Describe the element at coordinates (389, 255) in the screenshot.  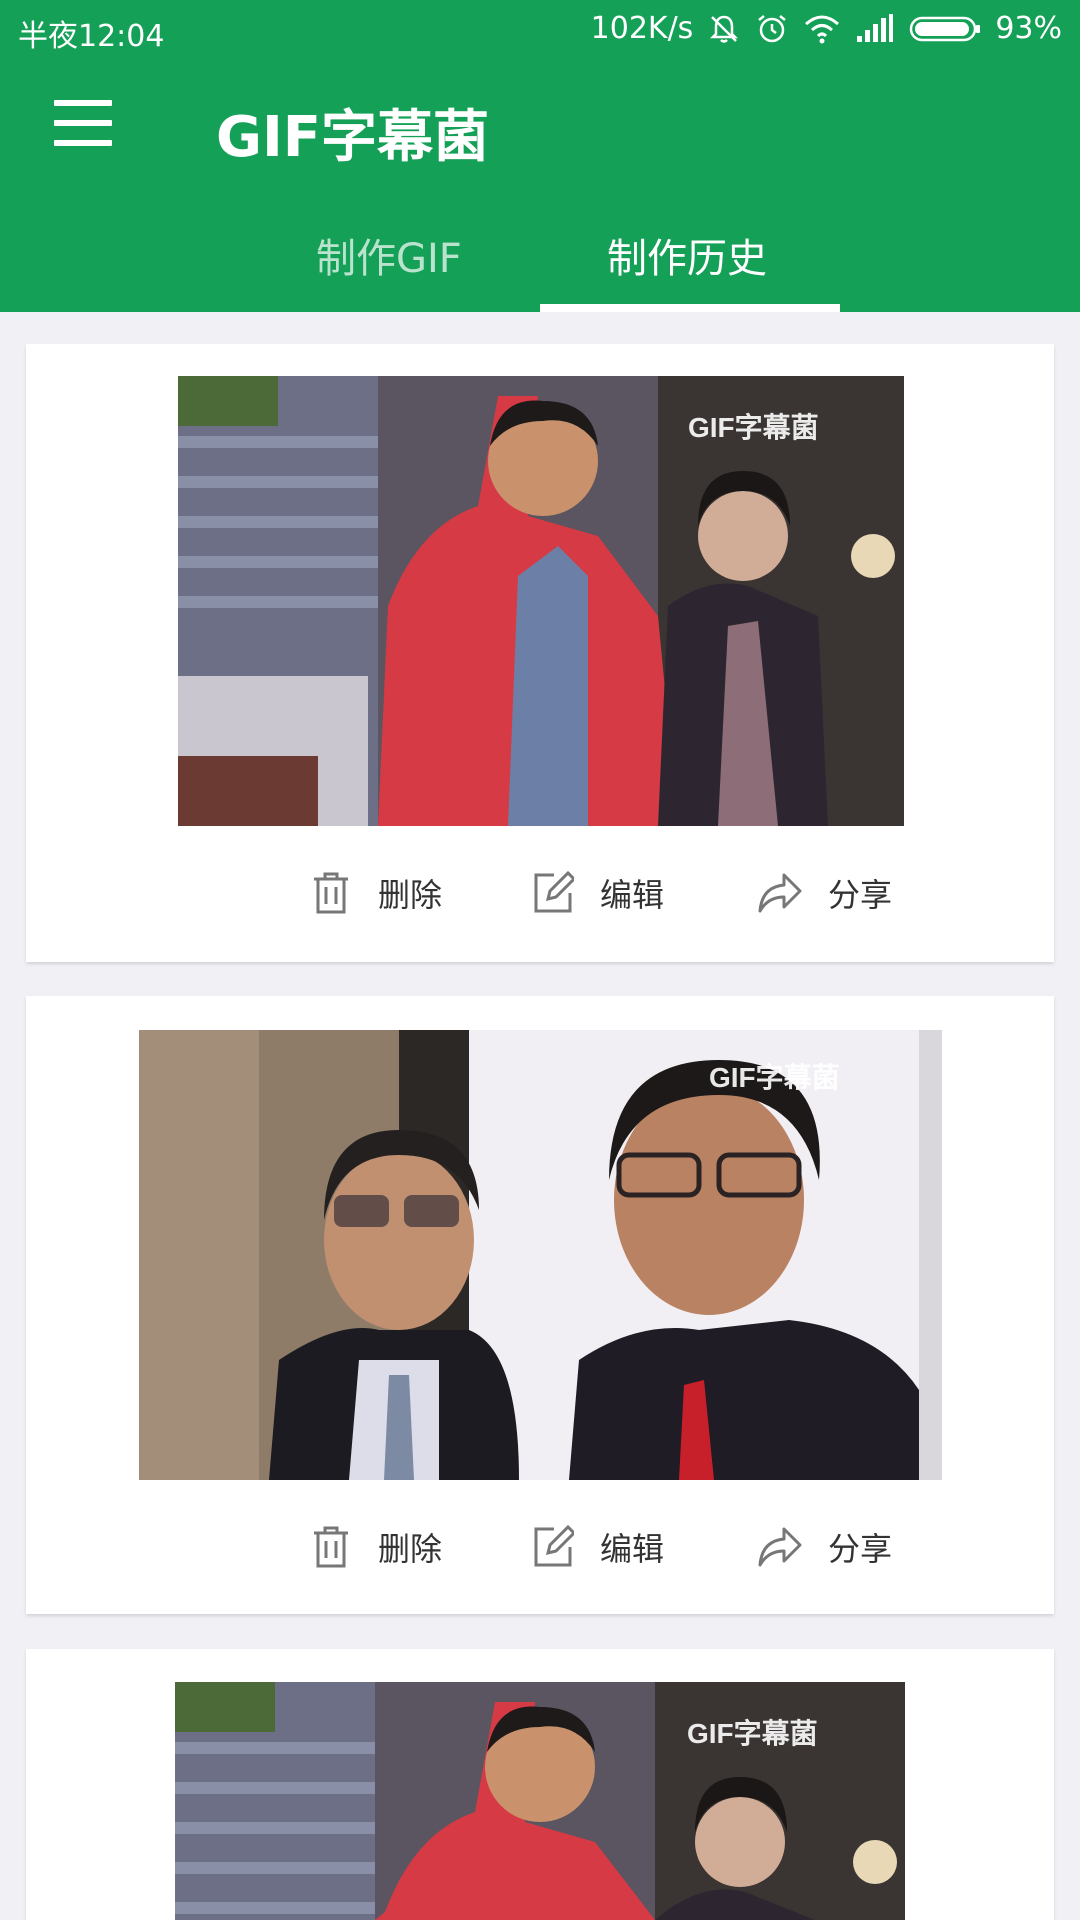
I see `tab-make-gif: 制作GIF` at that location.